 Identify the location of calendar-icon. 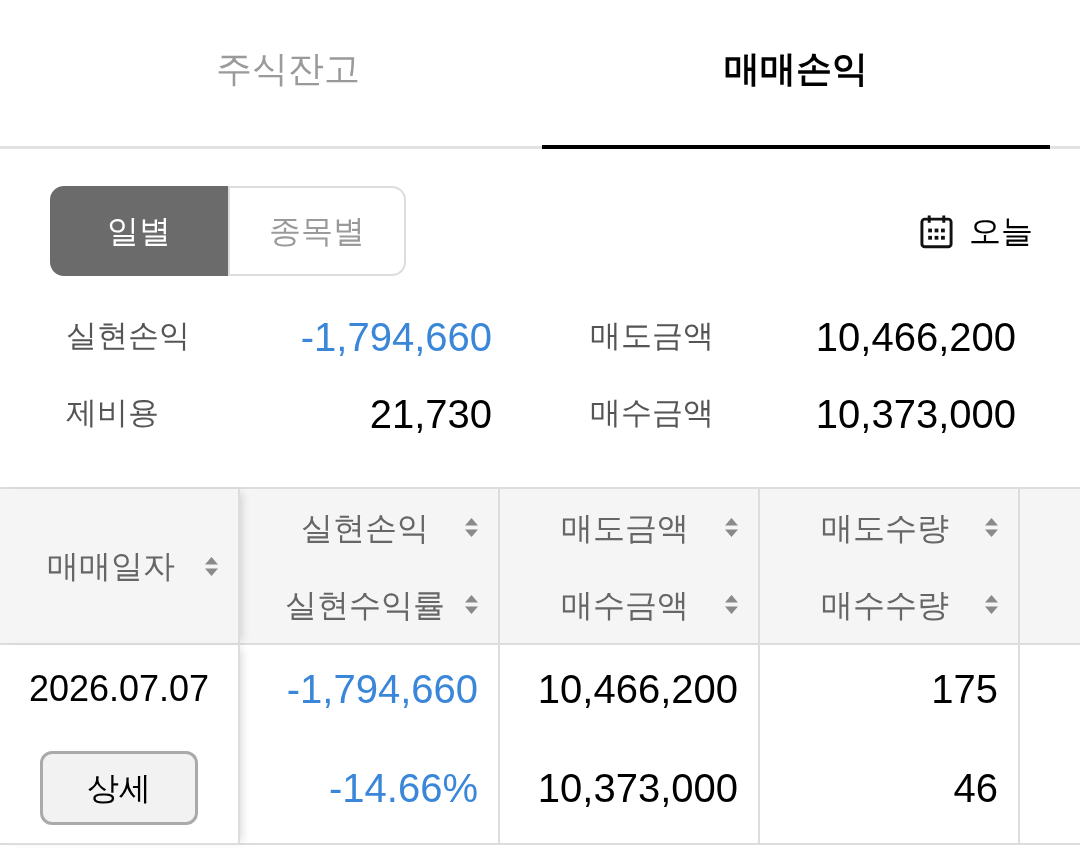
(936, 231).